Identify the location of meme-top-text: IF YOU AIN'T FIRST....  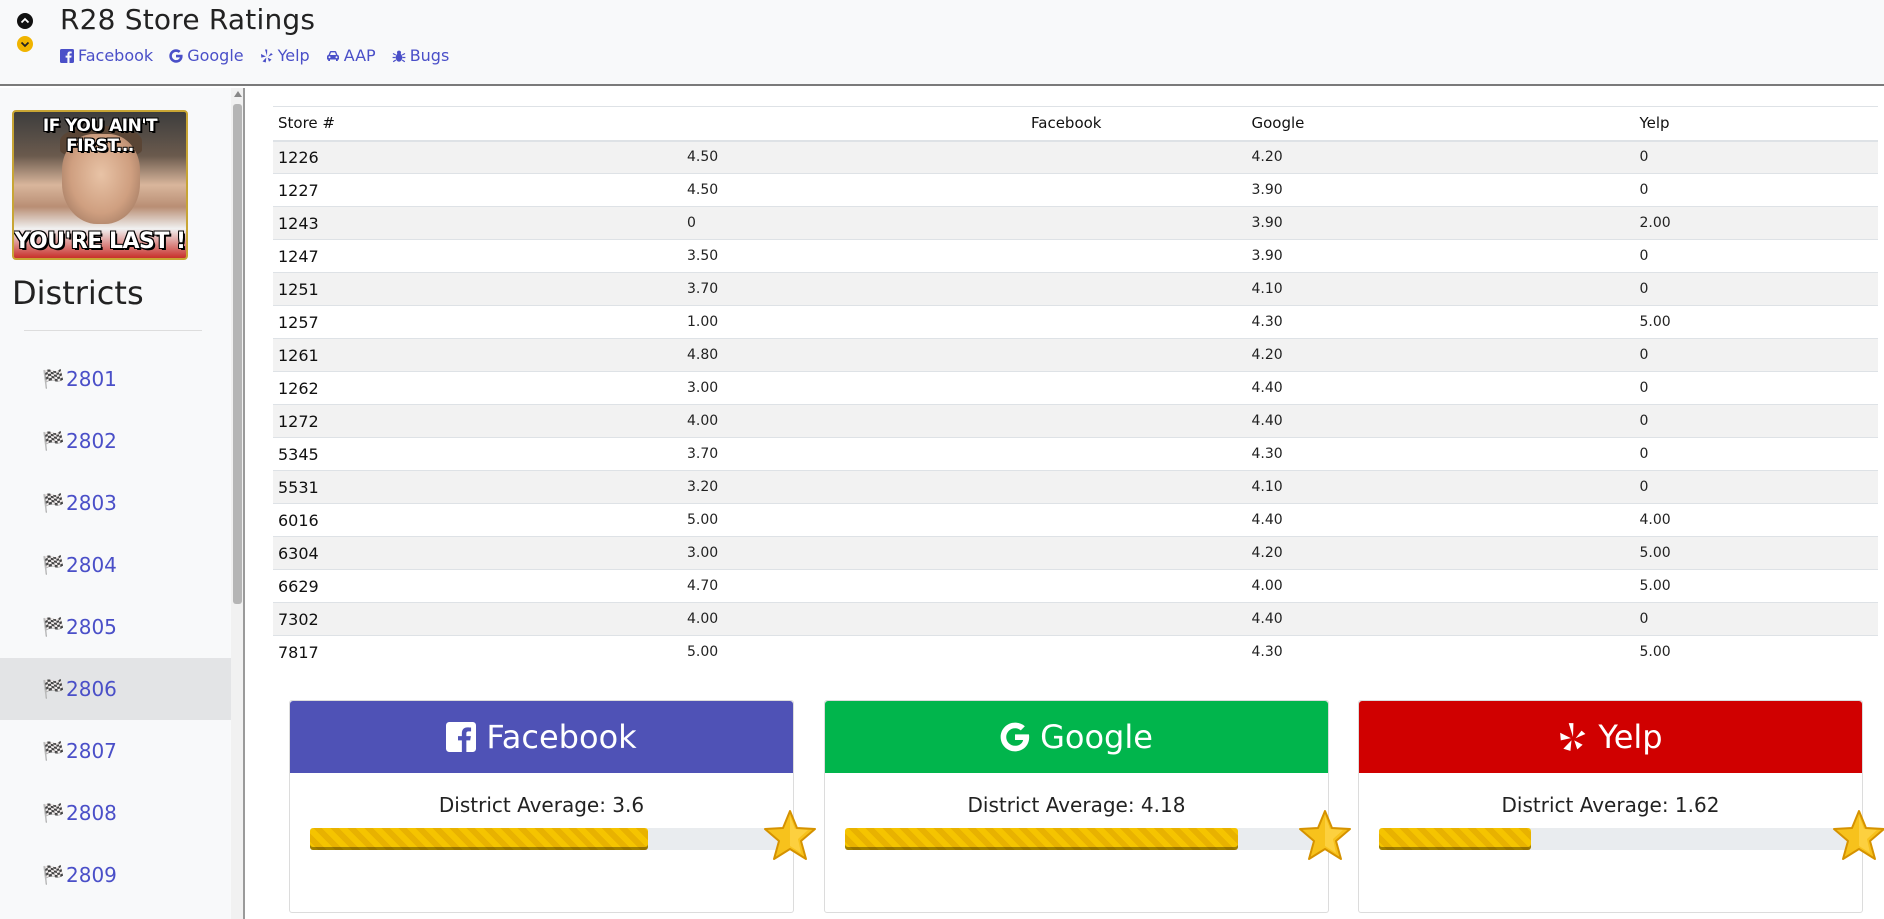
(100, 136).